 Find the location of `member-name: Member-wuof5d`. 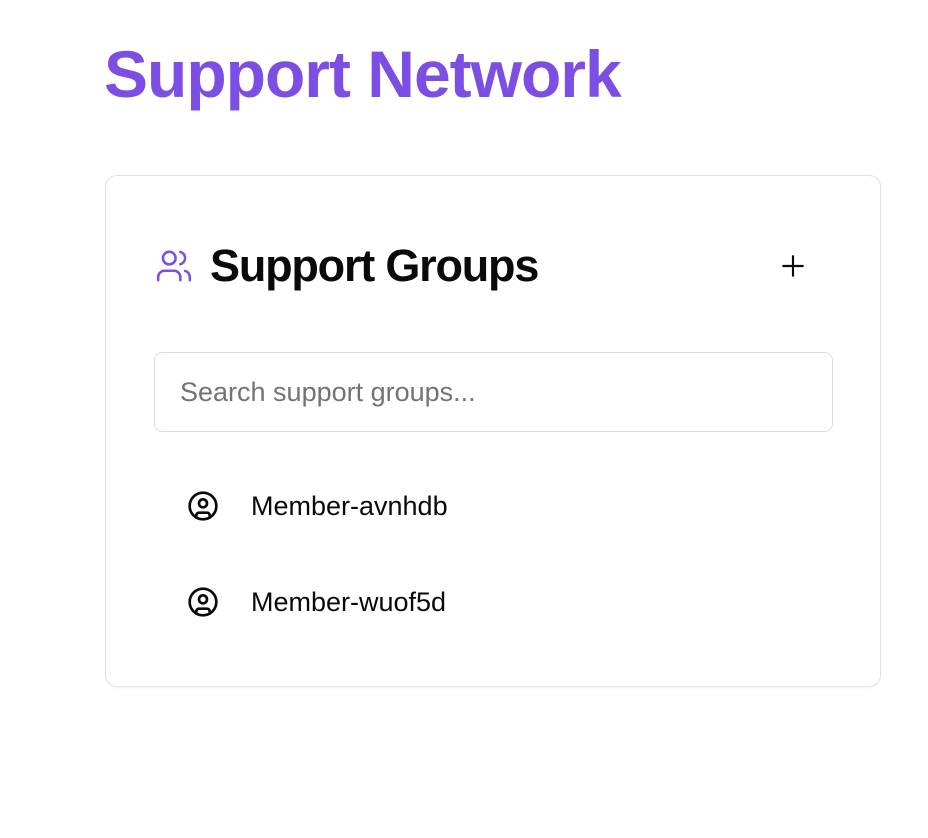

member-name: Member-wuof5d is located at coordinates (349, 601).